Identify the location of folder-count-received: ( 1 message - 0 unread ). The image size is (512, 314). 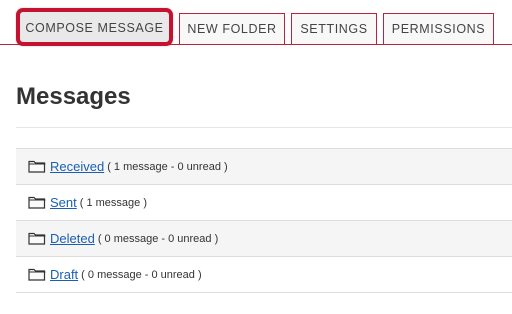
(167, 166).